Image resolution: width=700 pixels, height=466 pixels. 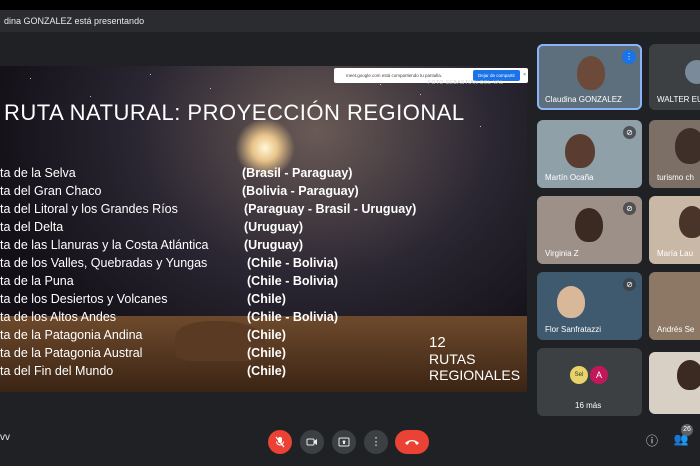 What do you see at coordinates (674, 306) in the screenshot?
I see `participant-tile: Andrés Se` at bounding box center [674, 306].